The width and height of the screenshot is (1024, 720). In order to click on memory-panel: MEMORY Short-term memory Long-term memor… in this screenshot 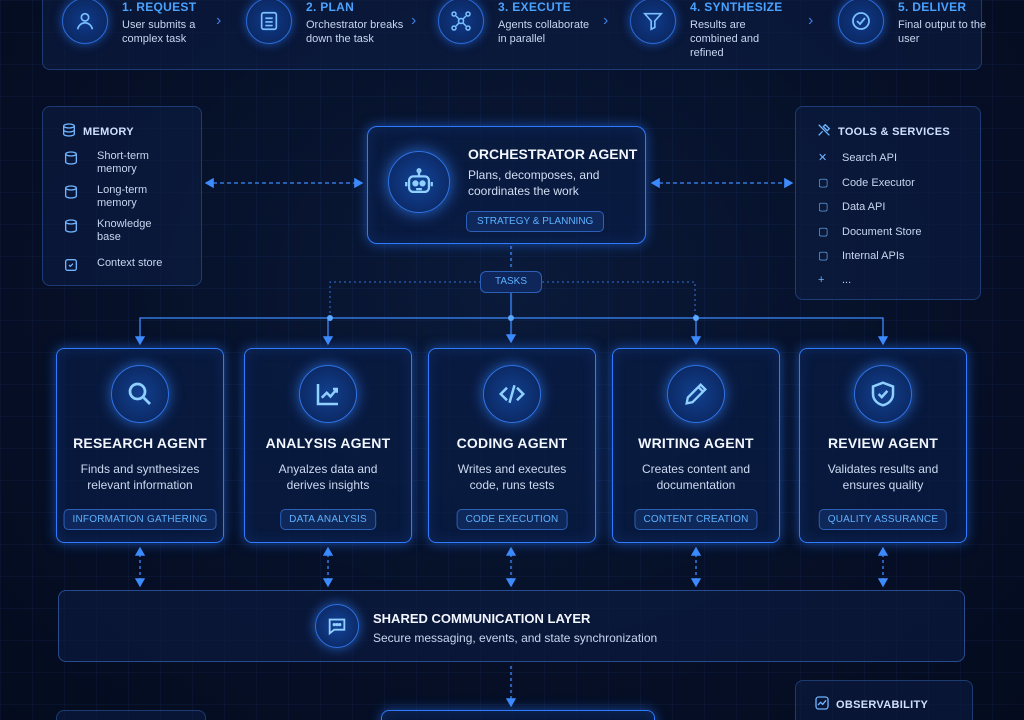, I will do `click(122, 196)`.